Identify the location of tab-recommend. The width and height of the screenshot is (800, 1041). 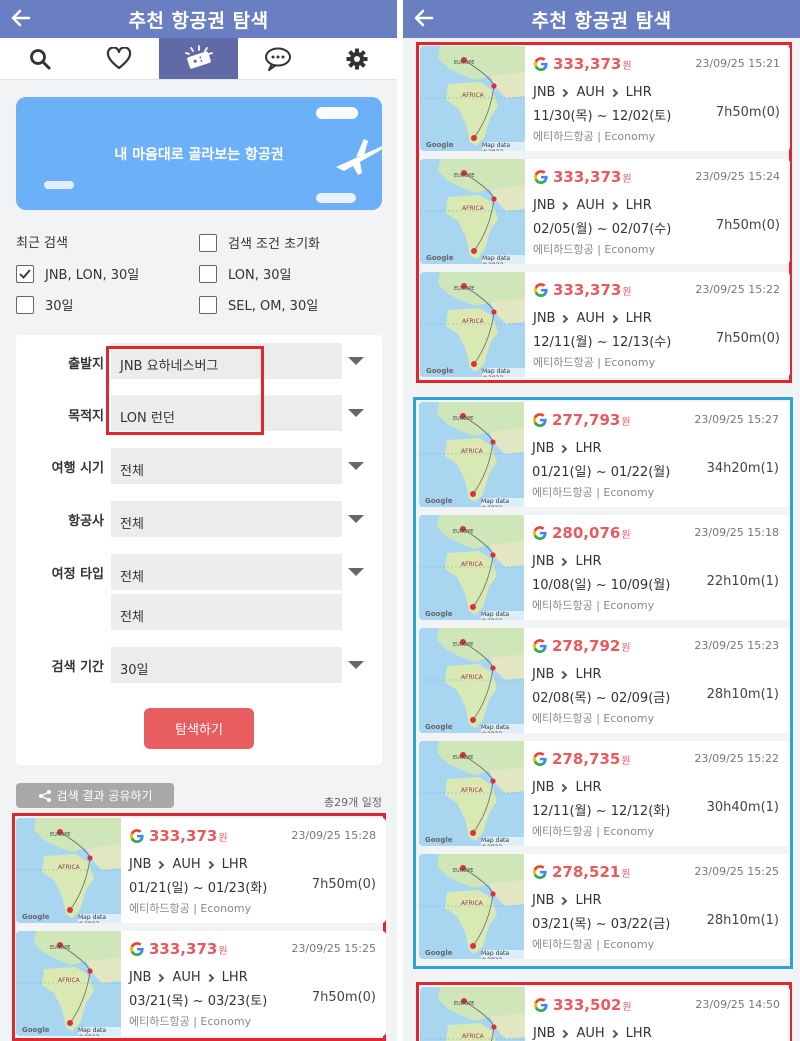
(198, 58).